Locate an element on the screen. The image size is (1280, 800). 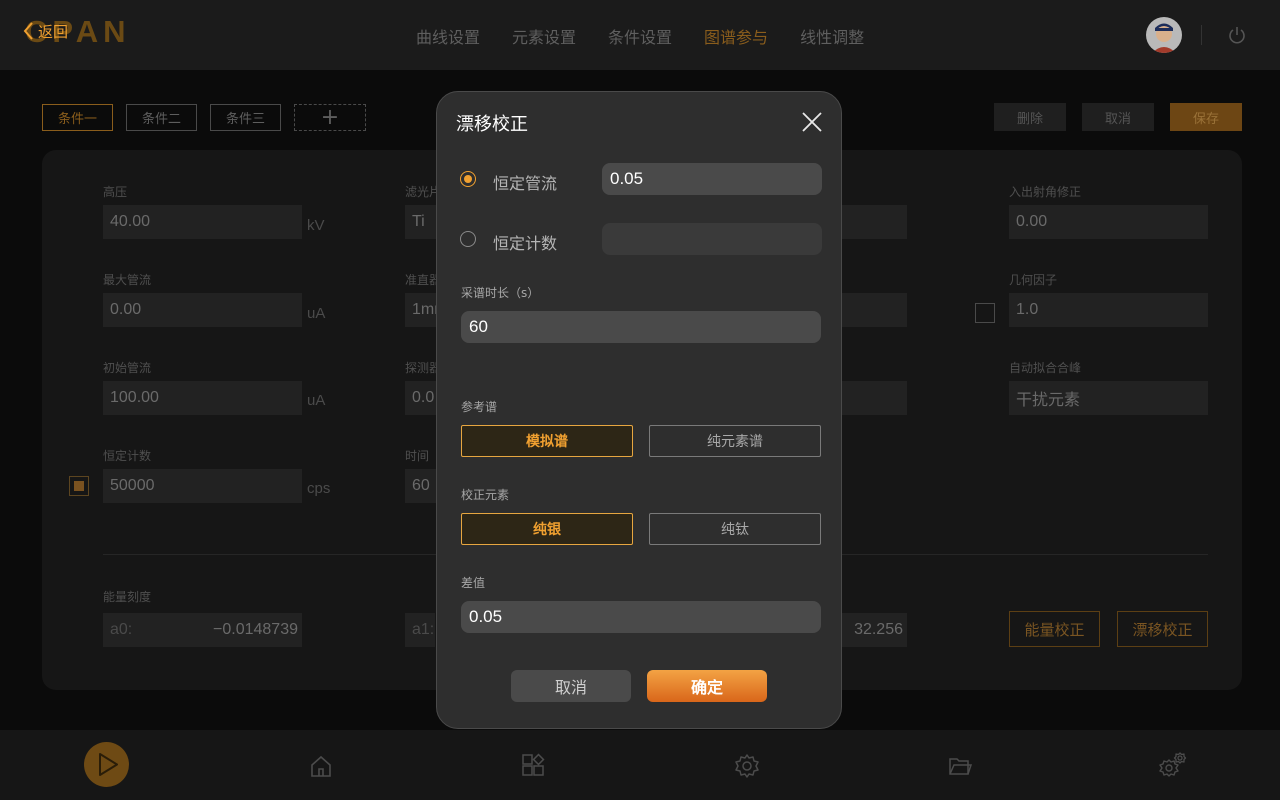
user-avatar-icon is located at coordinates (1164, 38).